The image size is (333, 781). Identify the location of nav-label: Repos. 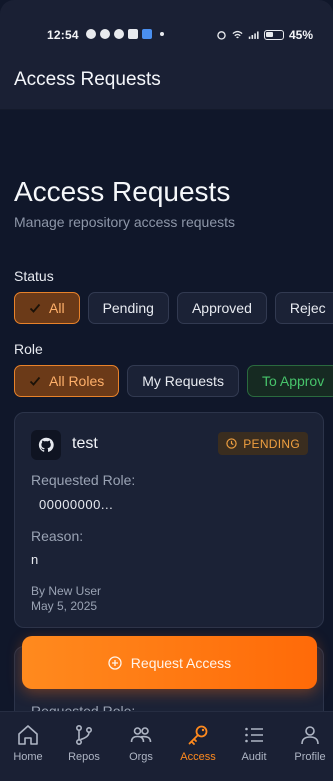
(84, 757).